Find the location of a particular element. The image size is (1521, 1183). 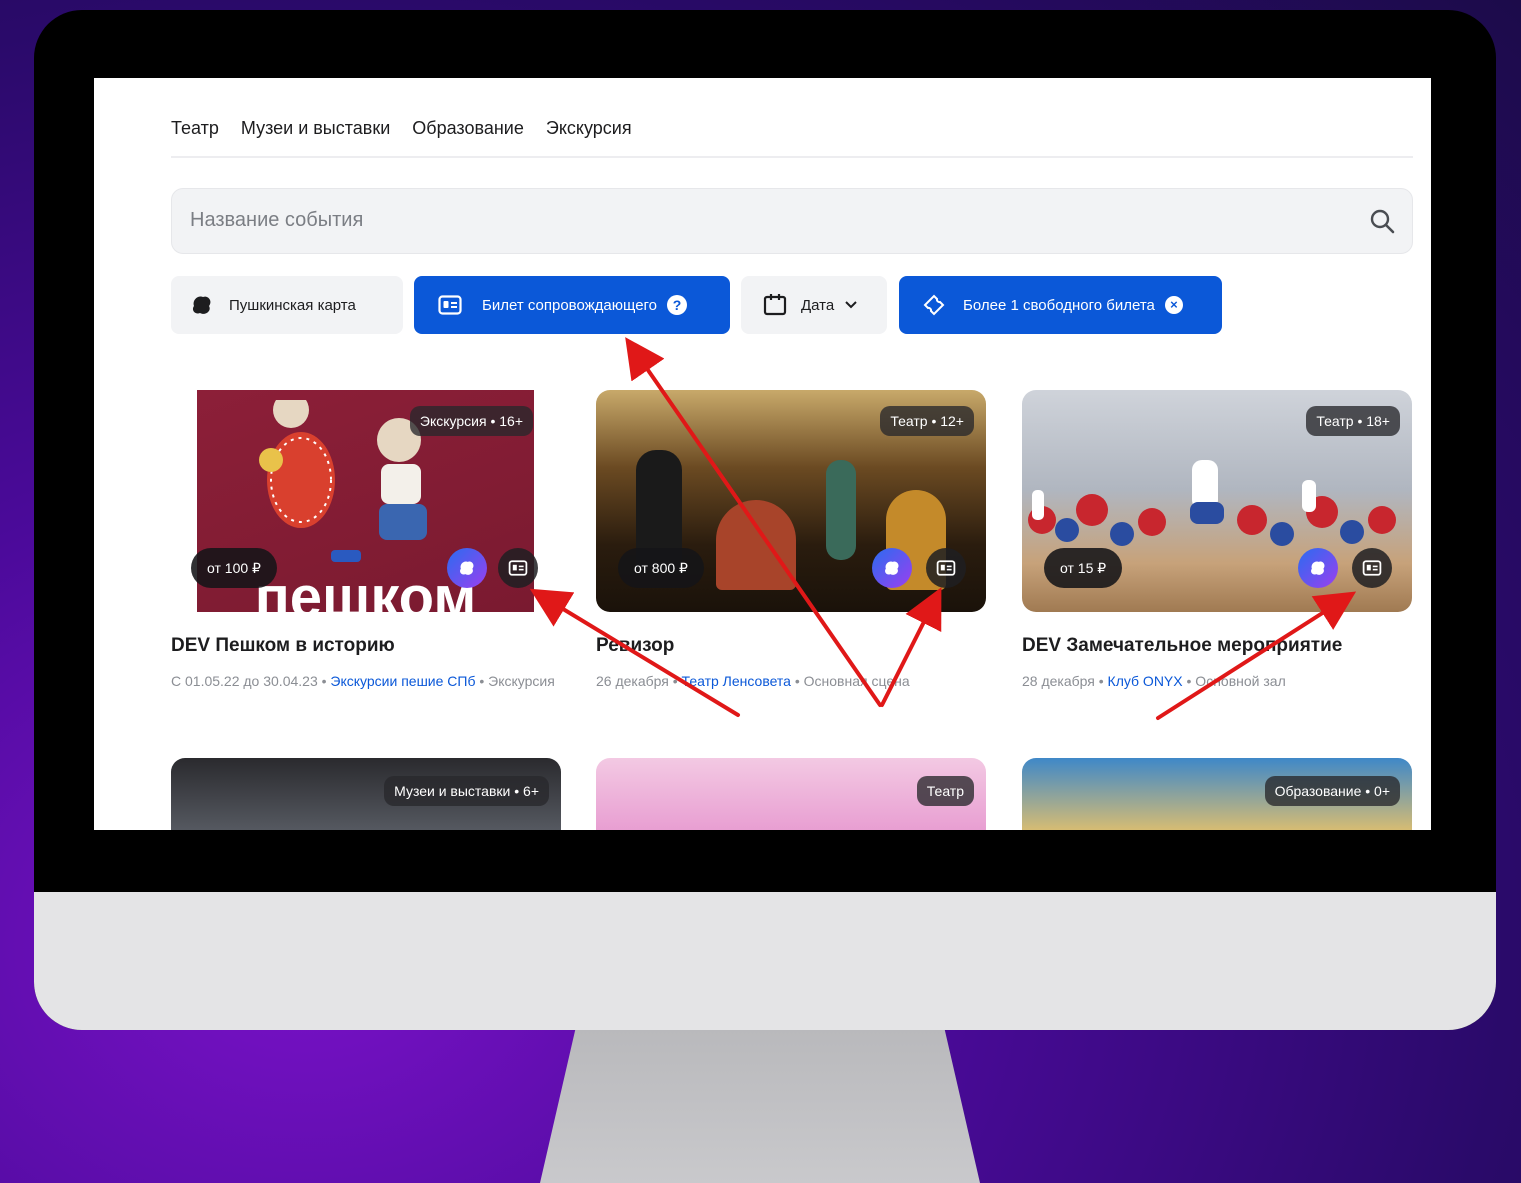

category-badge: Музеи и выставки • 6+ is located at coordinates (466, 791).